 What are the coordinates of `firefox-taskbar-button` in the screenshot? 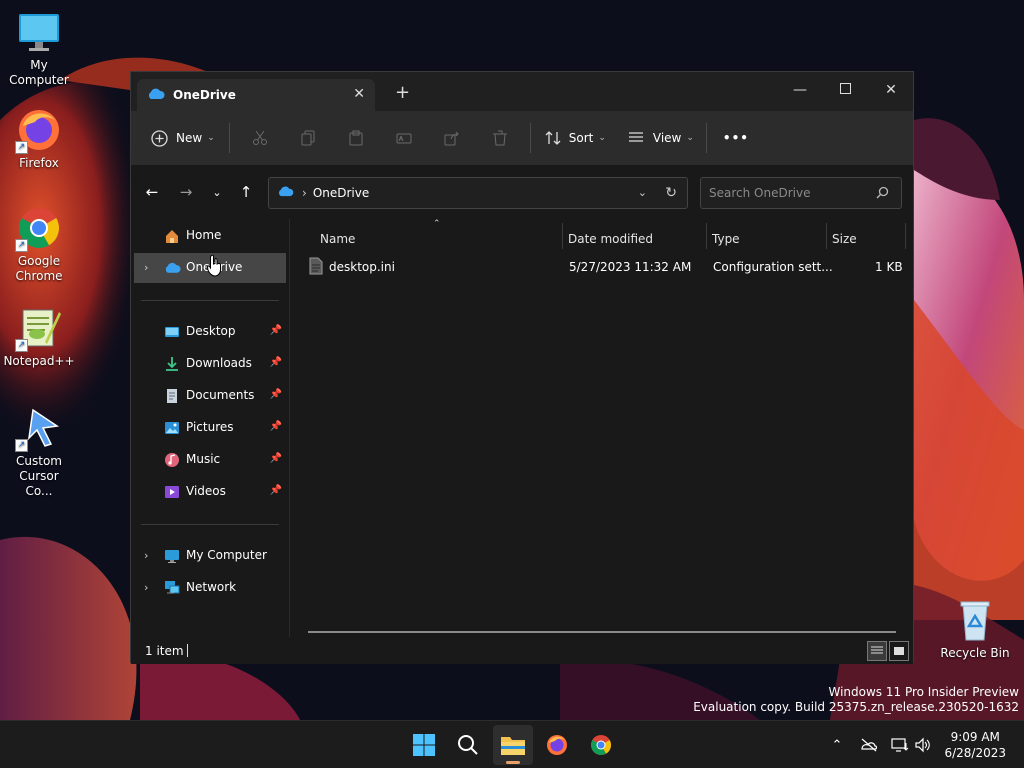 It's located at (557, 745).